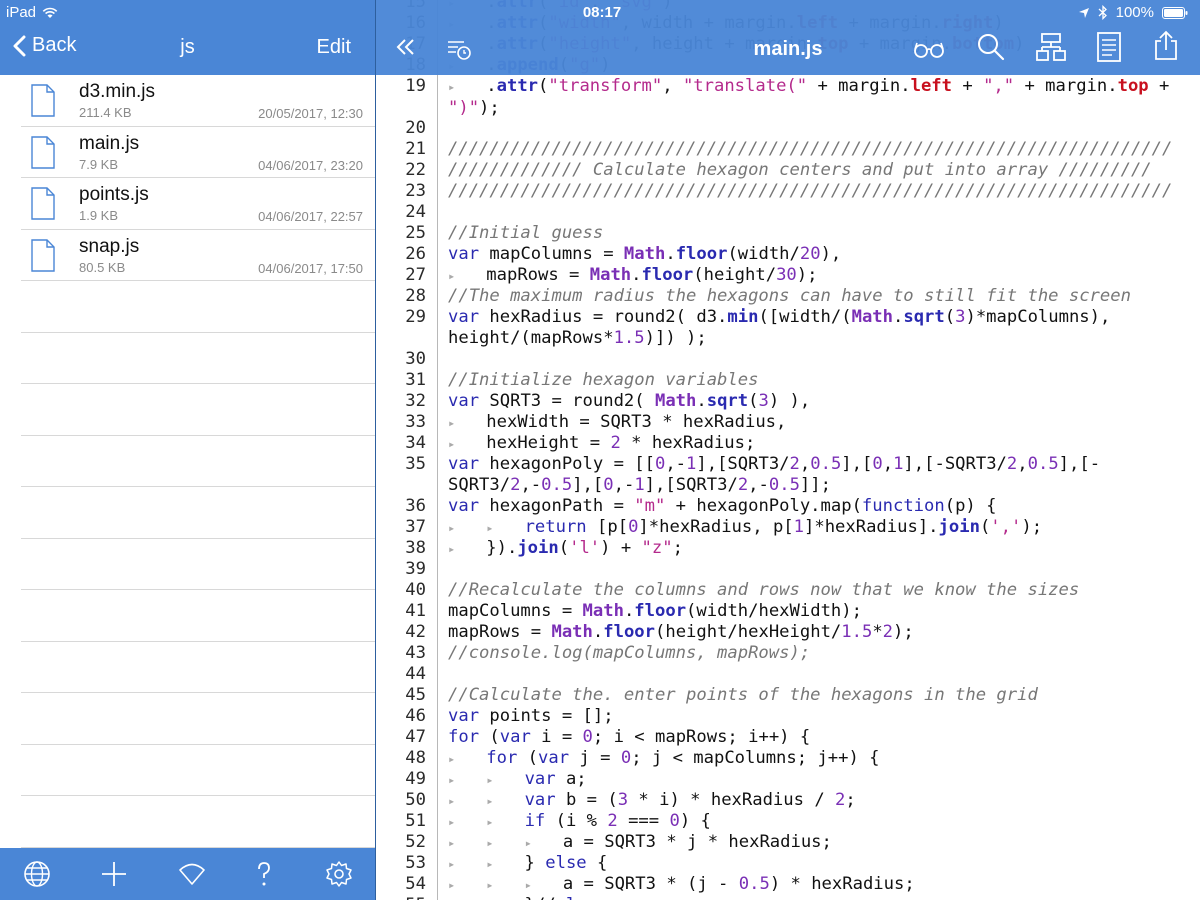  What do you see at coordinates (401, 632) in the screenshot?
I see `line-number: 42` at bounding box center [401, 632].